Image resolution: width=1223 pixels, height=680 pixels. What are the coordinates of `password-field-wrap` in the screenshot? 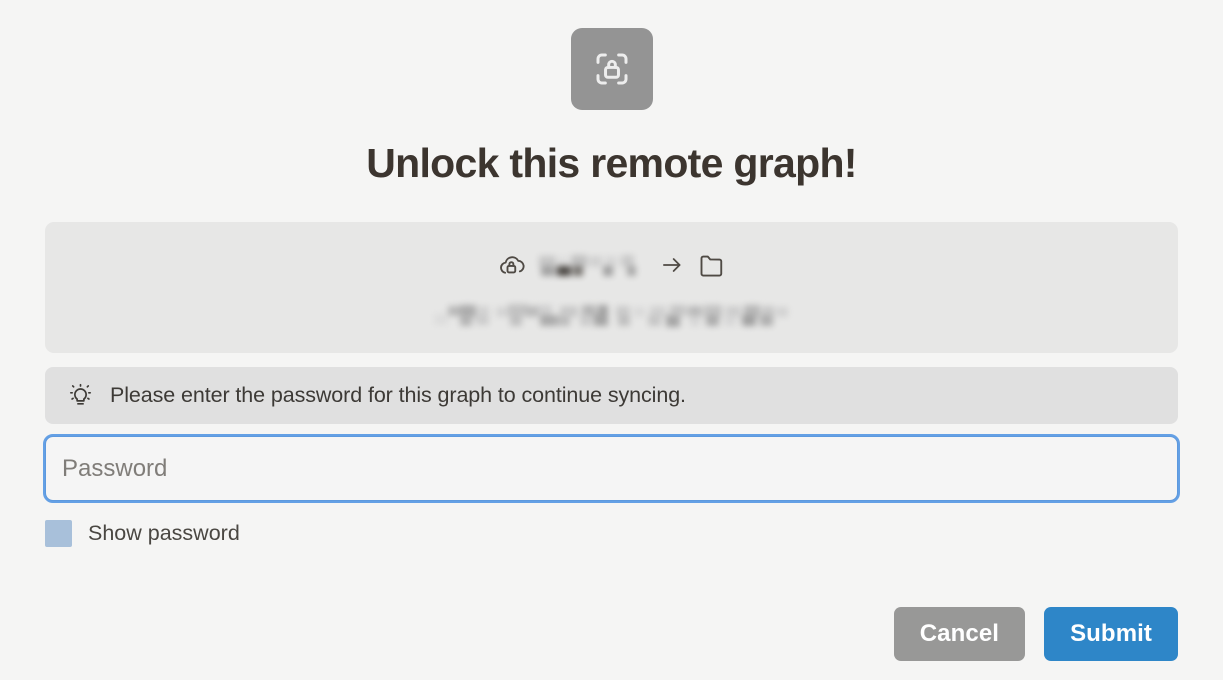 It's located at (611, 469).